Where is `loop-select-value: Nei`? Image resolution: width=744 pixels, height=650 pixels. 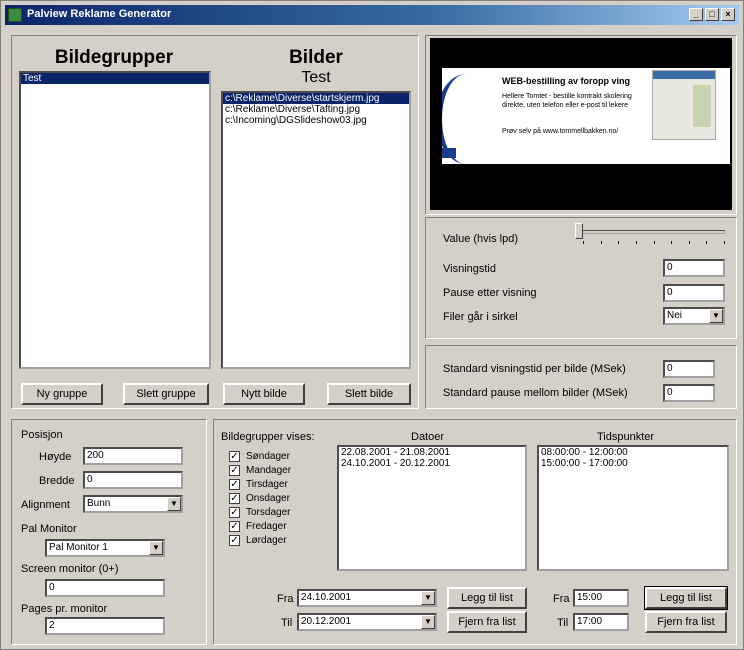 loop-select-value: Nei is located at coordinates (675, 315).